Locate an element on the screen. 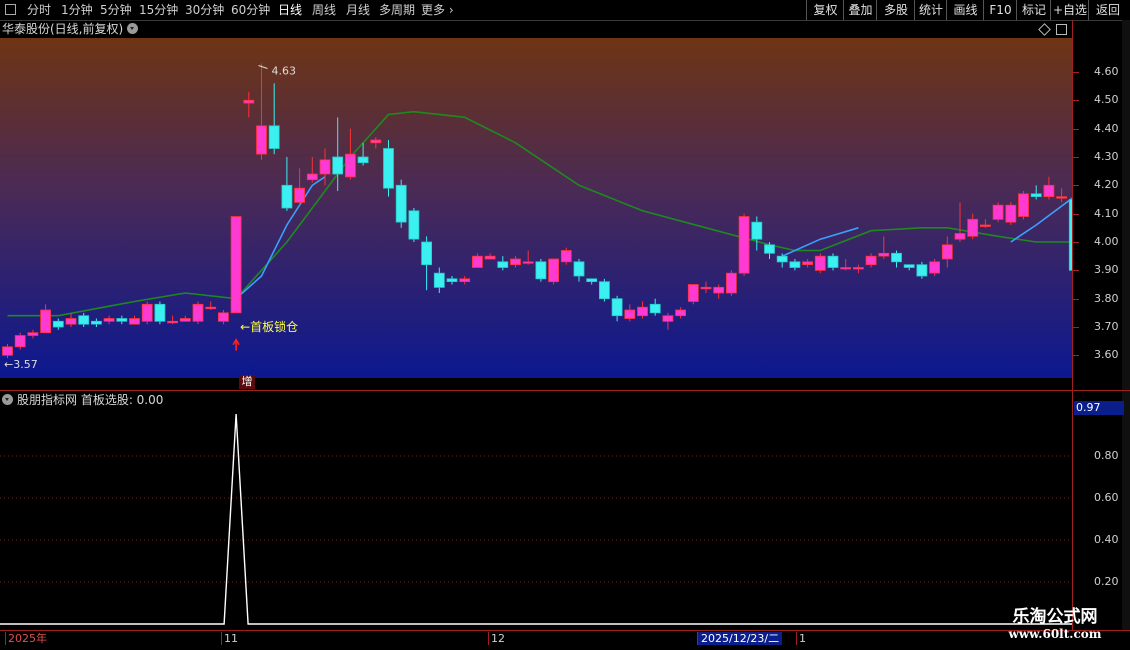 The height and width of the screenshot is (650, 1130). period-tab-2: 5分钟 is located at coordinates (116, 10).